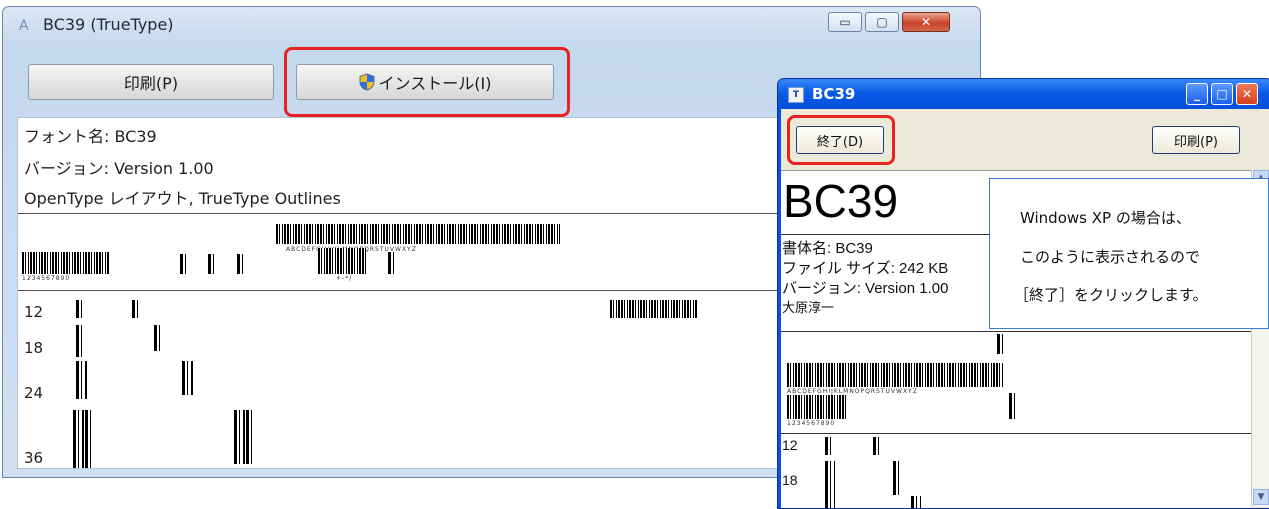 The height and width of the screenshot is (509, 1269). What do you see at coordinates (882, 22) in the screenshot?
I see `maximize-button: ▢` at bounding box center [882, 22].